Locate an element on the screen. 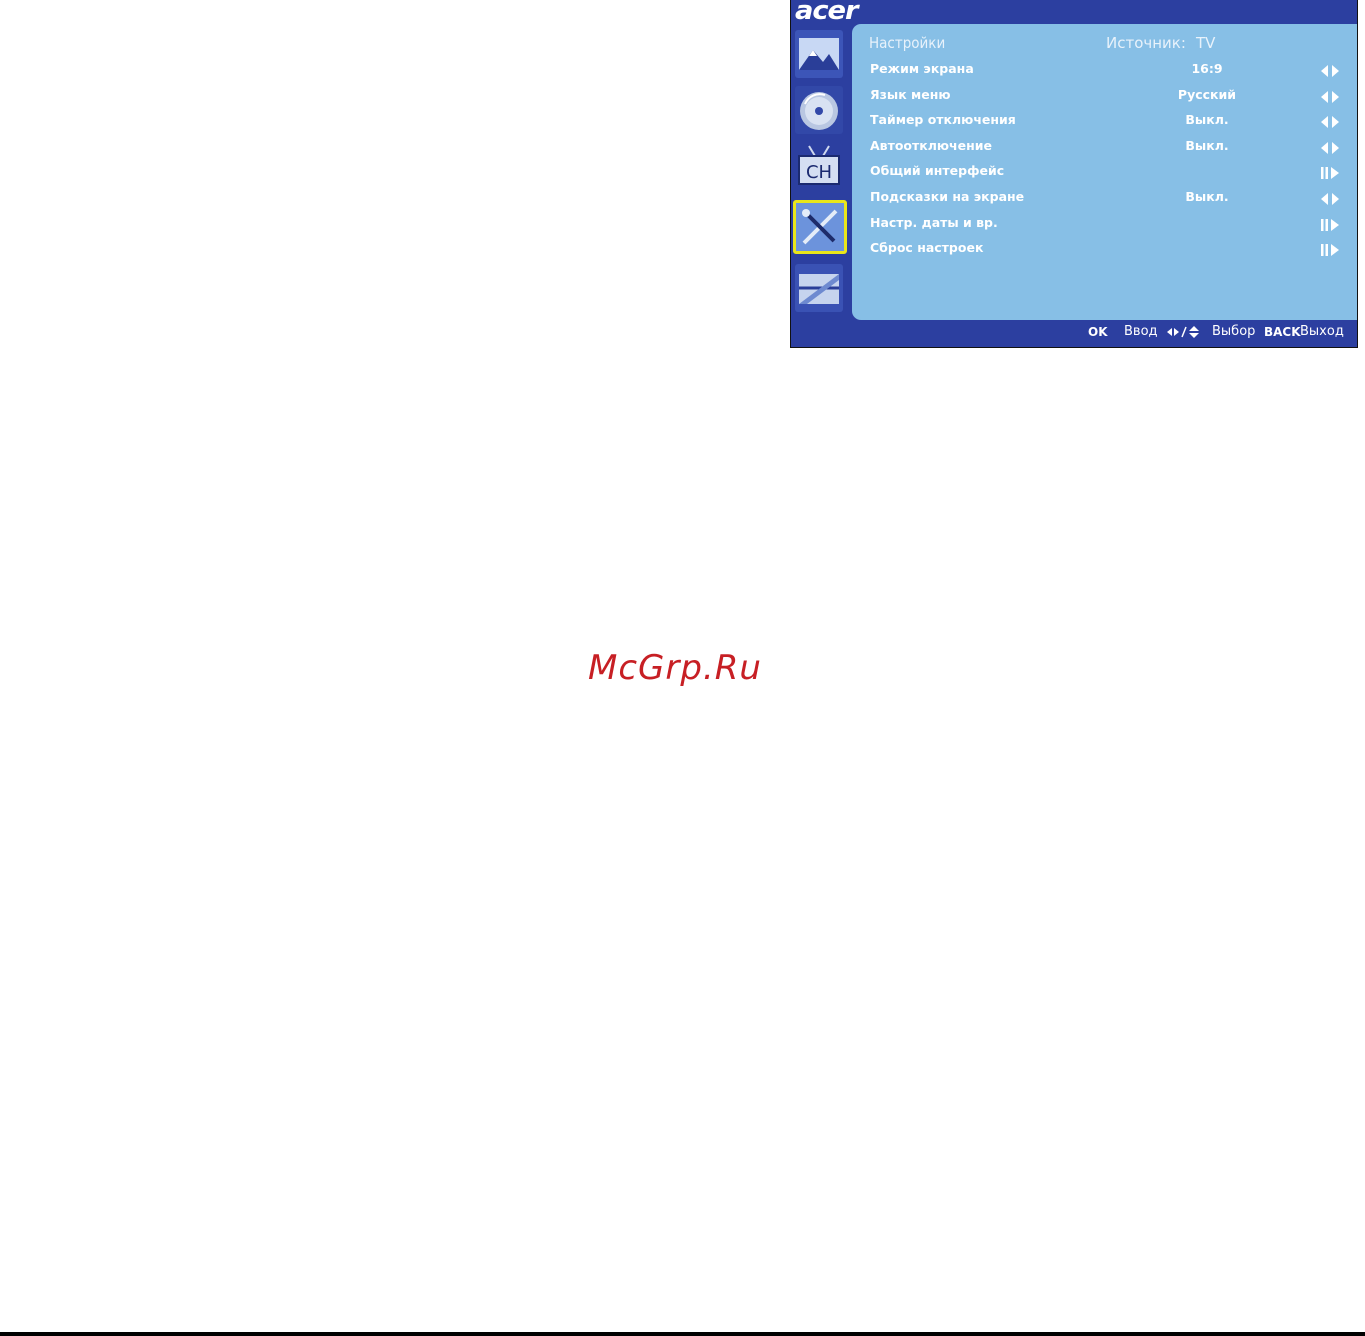 This screenshot has height=1336, width=1365. navigate-arrows-icon is located at coordinates (1185, 334).